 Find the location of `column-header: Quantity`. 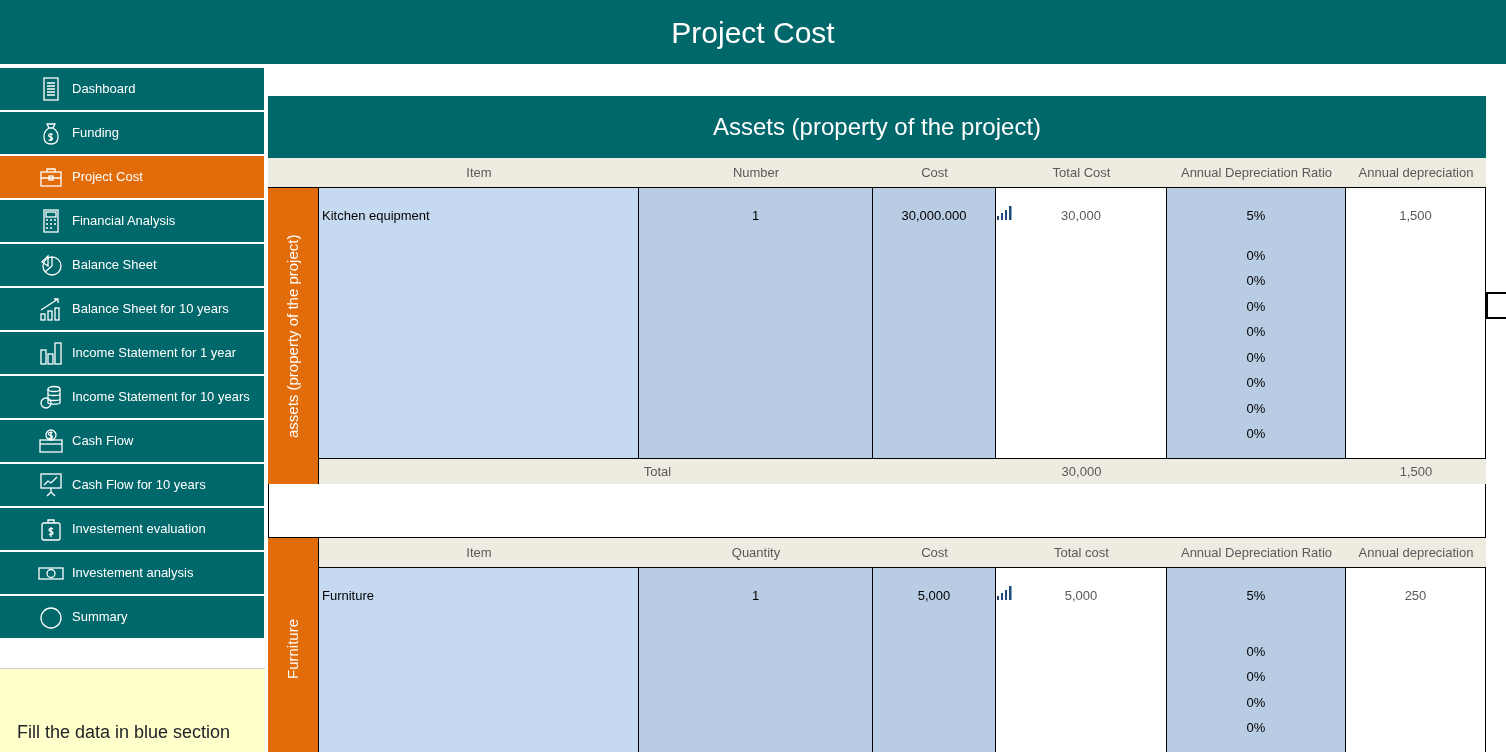

column-header: Quantity is located at coordinates (756, 553).